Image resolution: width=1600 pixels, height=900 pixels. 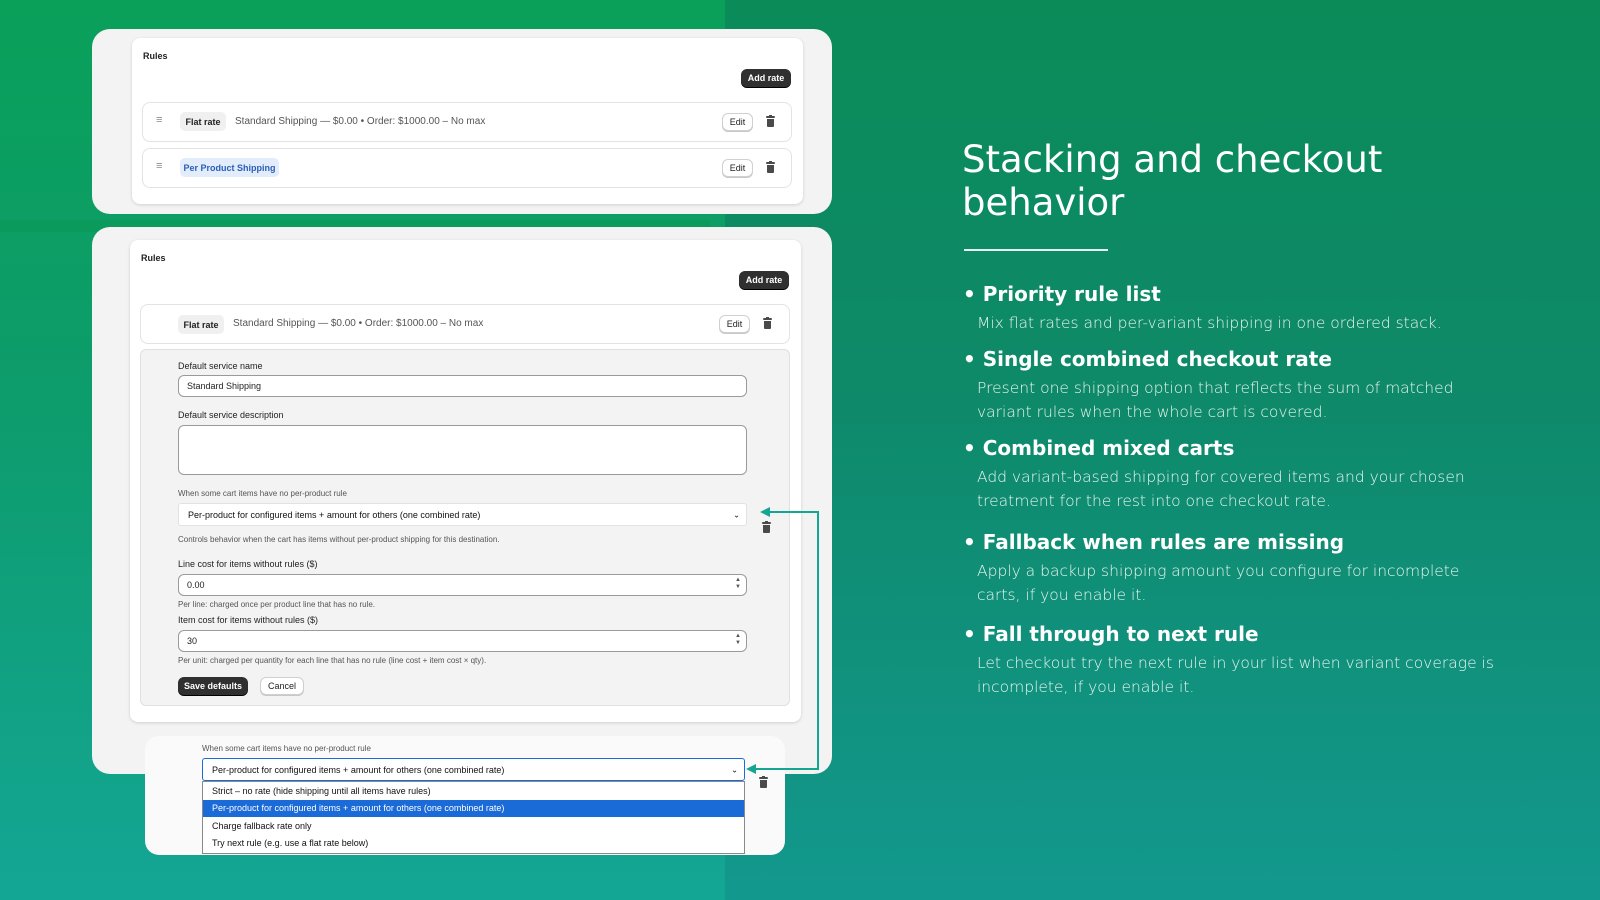 I want to click on title-divider, so click(x=1036, y=250).